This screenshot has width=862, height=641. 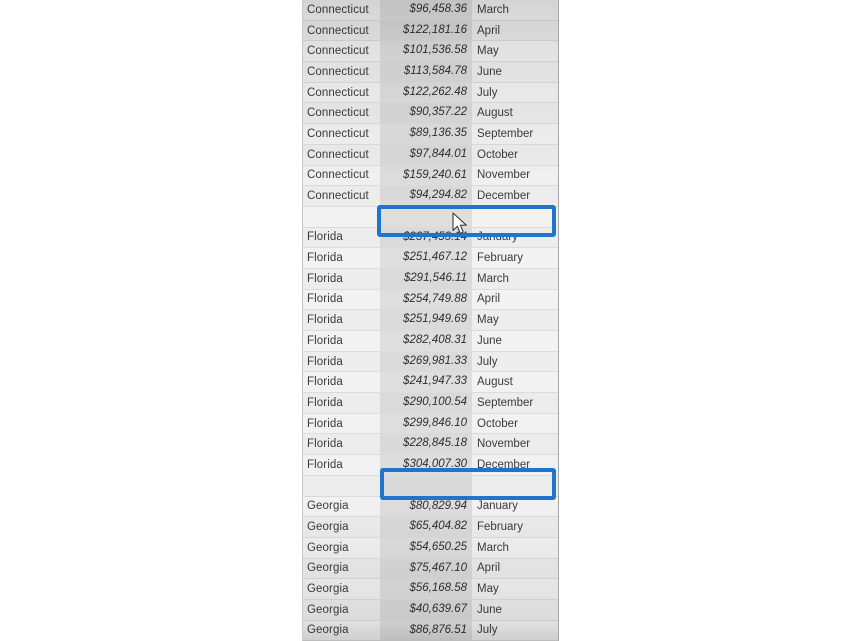 I want to click on cell-amount: $228,845.18, so click(x=426, y=444).